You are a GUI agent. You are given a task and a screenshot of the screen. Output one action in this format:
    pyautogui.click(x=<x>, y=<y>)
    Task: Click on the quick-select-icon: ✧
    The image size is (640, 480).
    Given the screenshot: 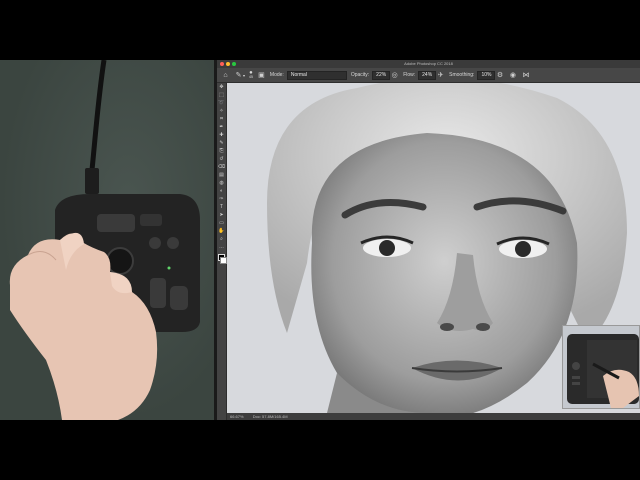 What is the action you would take?
    pyautogui.click(x=221, y=111)
    